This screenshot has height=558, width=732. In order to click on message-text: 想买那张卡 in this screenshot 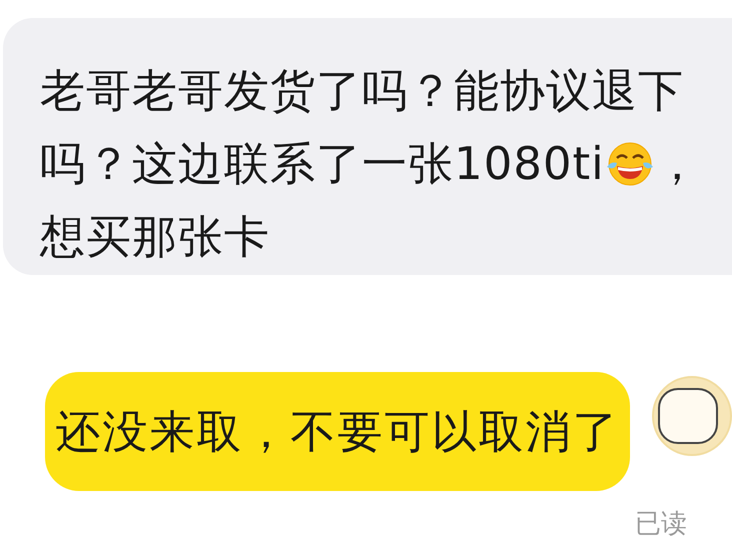, I will do `click(155, 237)`.